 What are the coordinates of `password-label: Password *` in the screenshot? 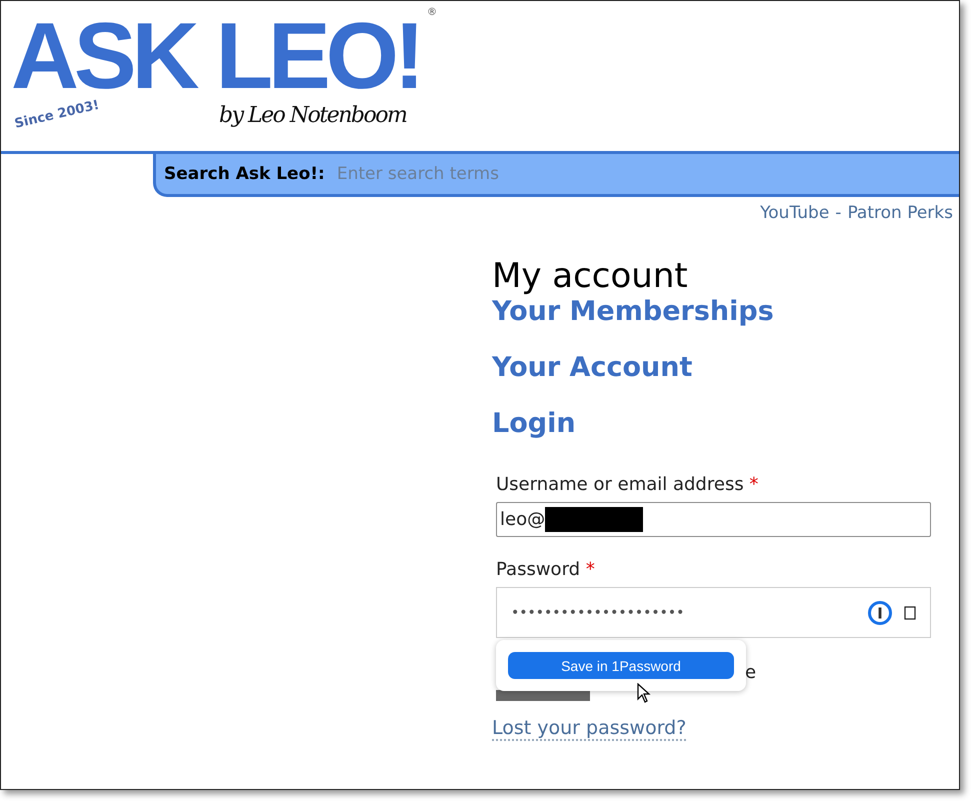 It's located at (546, 569).